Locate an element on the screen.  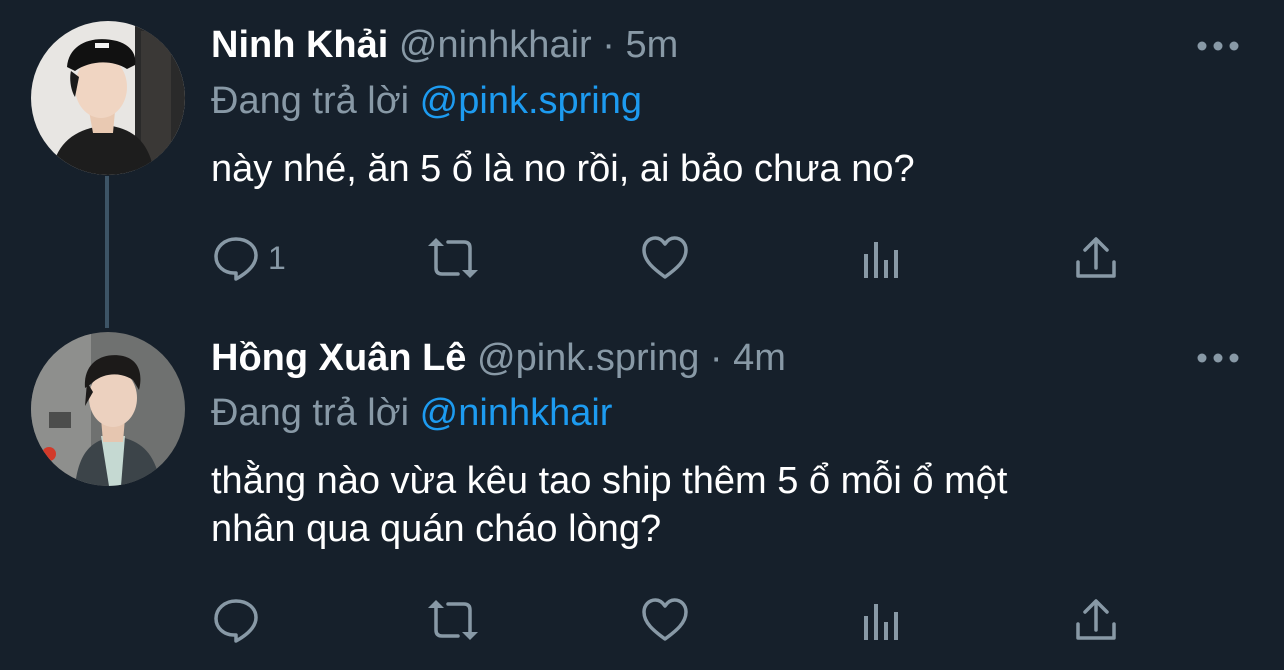
tweet-actions: 1 is located at coordinates (642, 258).